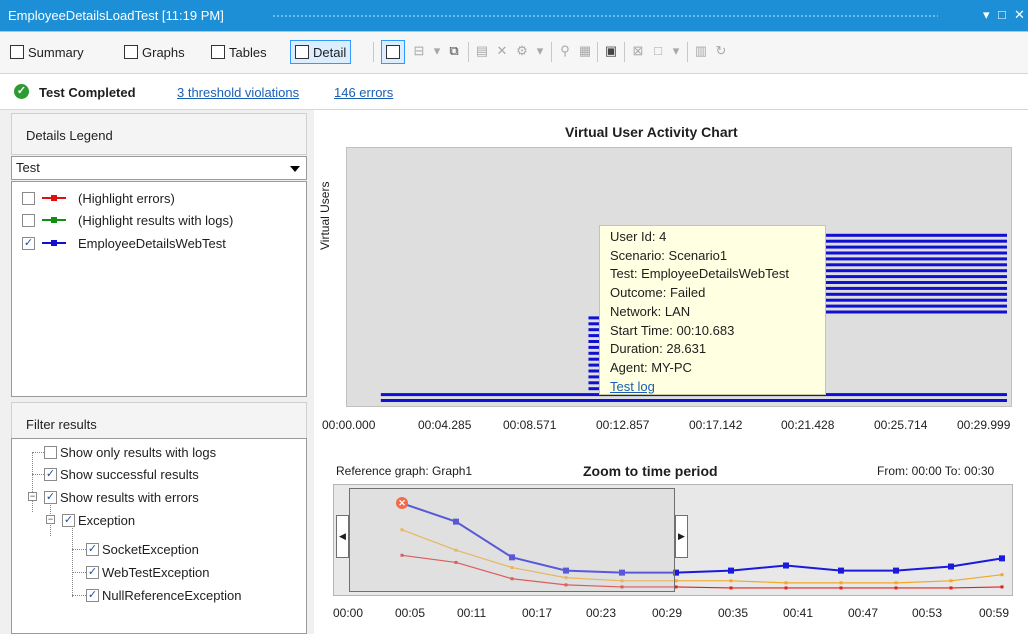 This screenshot has width=1028, height=634. What do you see at coordinates (124, 243) in the screenshot?
I see `legend-item: ✓ EmployeeDetailsWebTest` at bounding box center [124, 243].